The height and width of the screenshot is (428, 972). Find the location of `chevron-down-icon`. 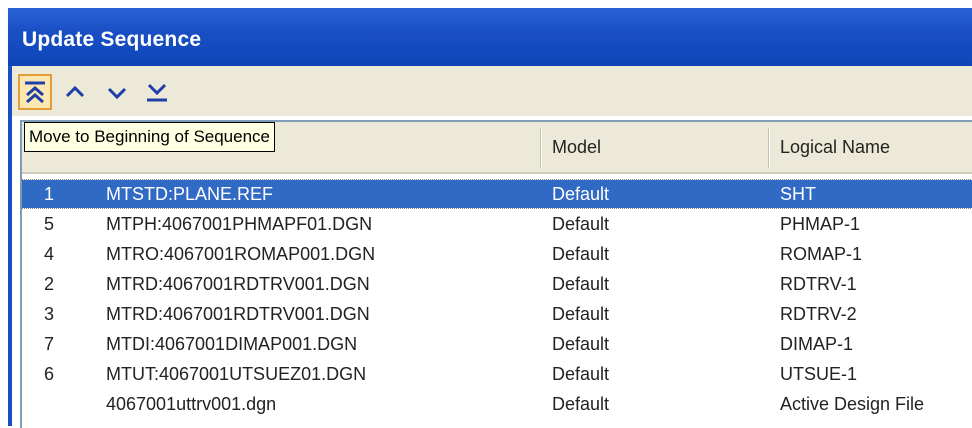

chevron-down-icon is located at coordinates (117, 93).